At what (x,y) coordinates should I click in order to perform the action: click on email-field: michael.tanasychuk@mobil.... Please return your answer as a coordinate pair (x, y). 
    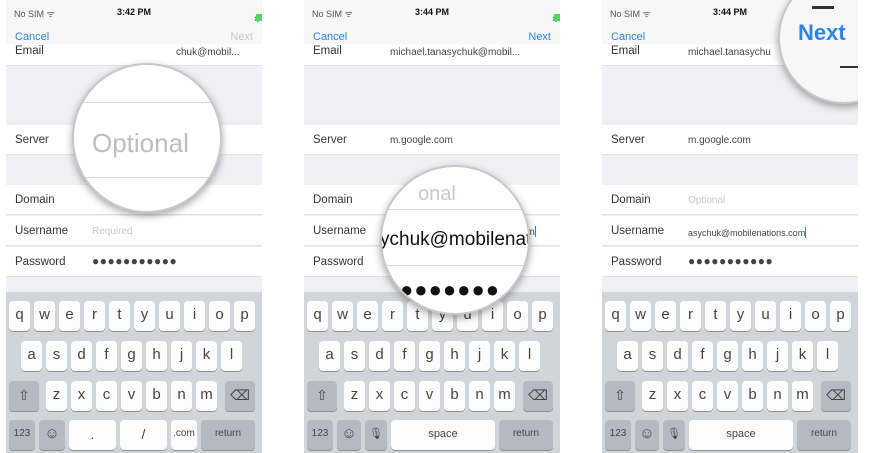
    Looking at the image, I should click on (455, 52).